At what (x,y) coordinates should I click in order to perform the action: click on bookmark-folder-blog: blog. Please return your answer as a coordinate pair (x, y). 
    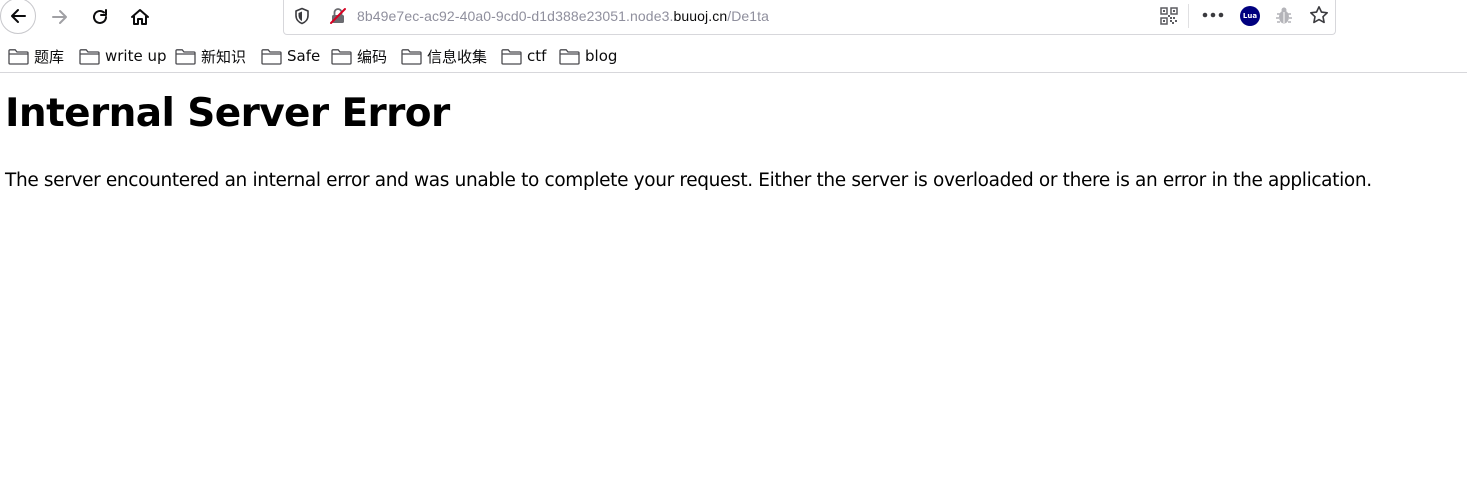
    Looking at the image, I should click on (588, 56).